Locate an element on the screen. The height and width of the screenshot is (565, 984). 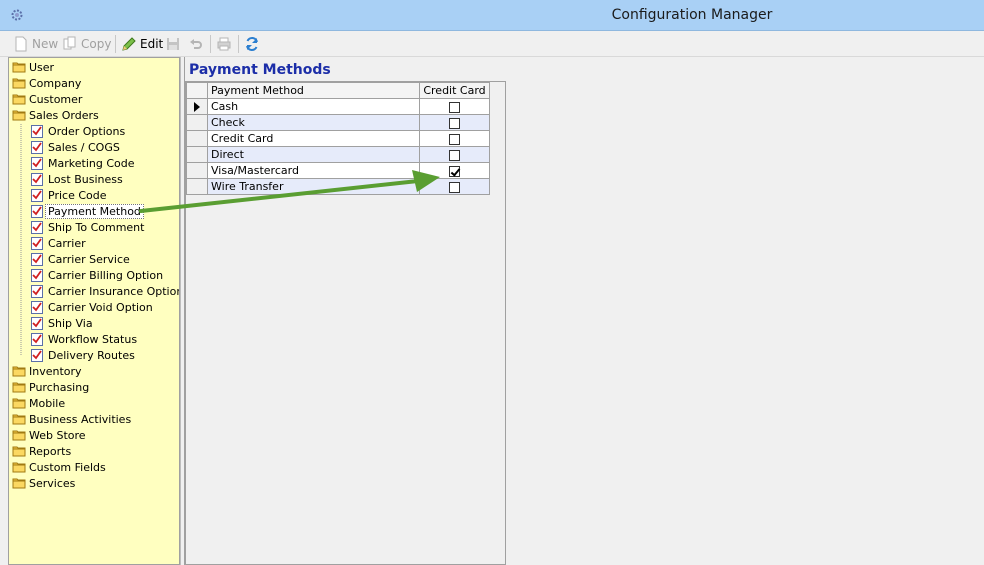
new-button-label: New is located at coordinates (45, 44).